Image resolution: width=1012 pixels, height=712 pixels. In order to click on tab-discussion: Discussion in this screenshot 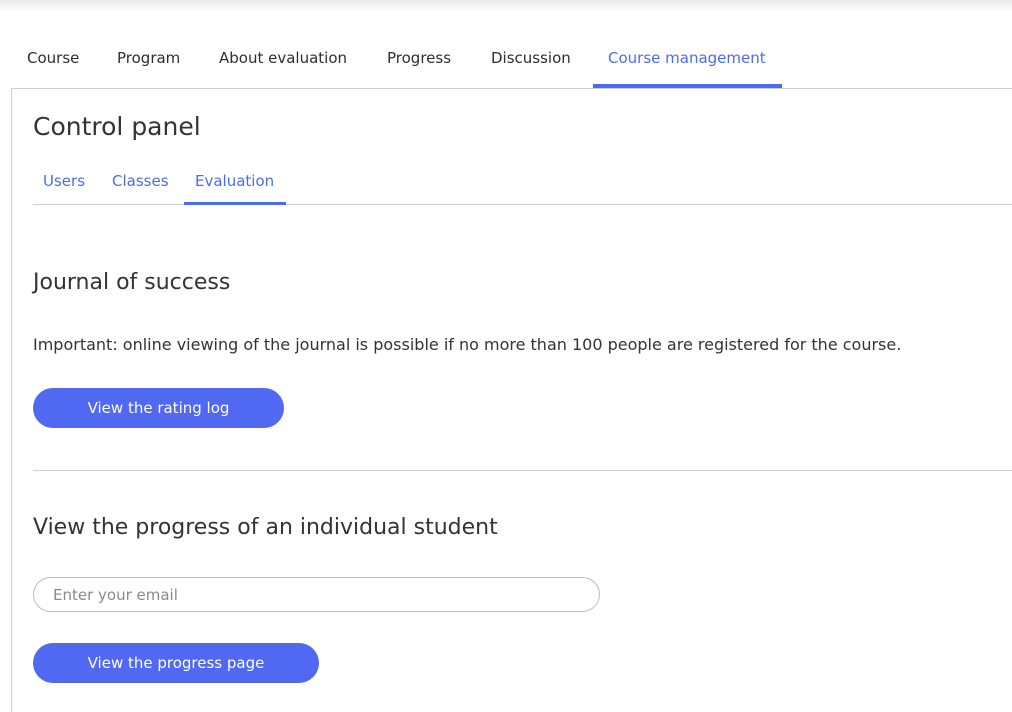, I will do `click(531, 62)`.